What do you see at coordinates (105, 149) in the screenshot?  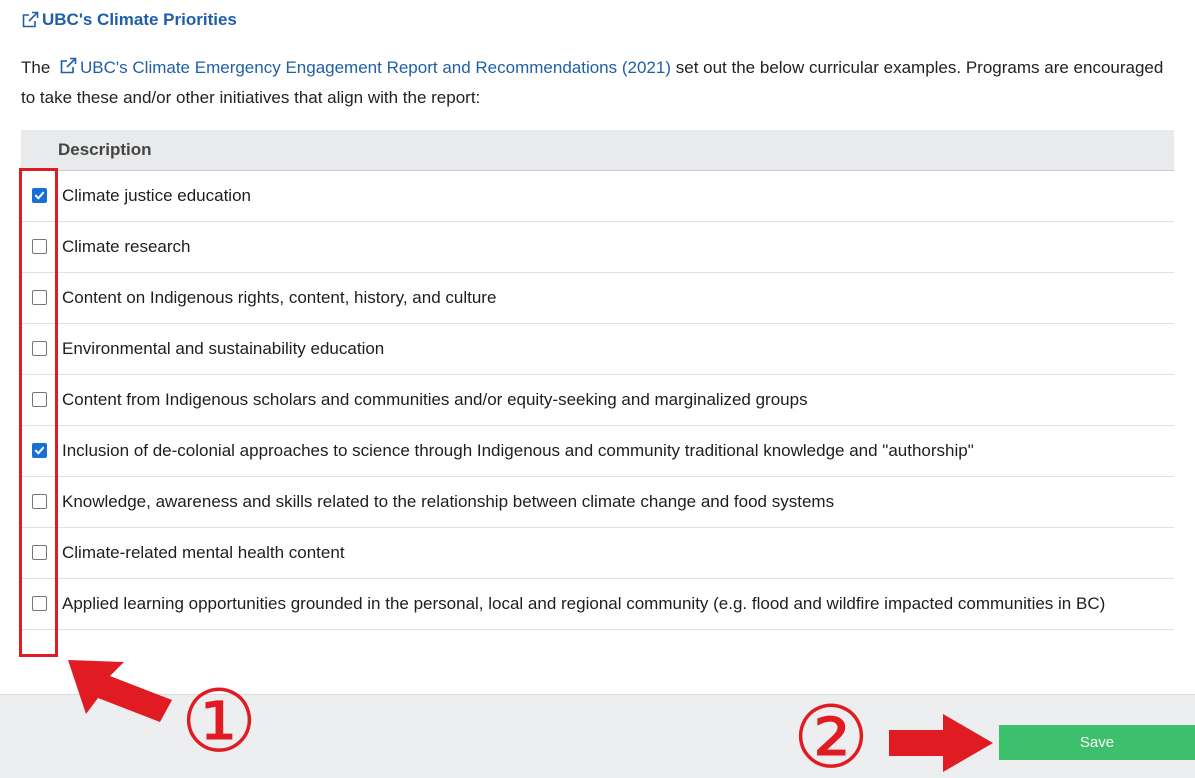 I see `description-column-header: Description` at bounding box center [105, 149].